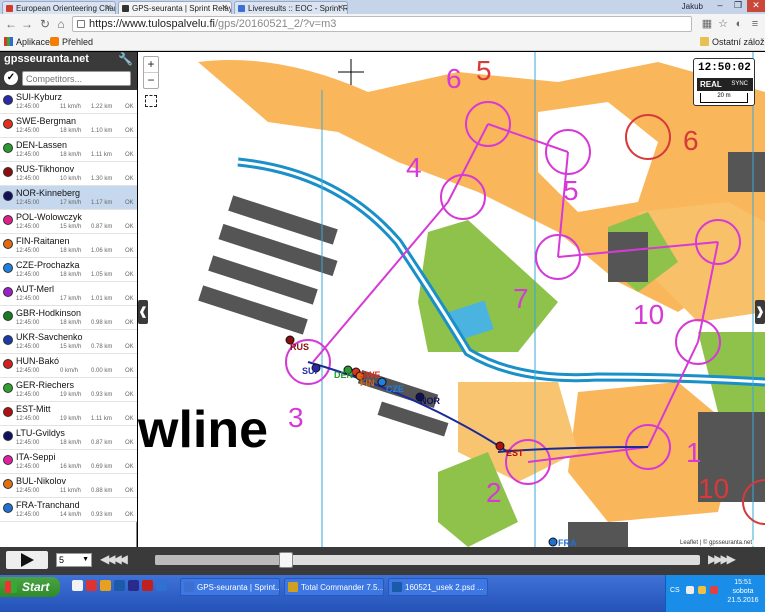  What do you see at coordinates (704, 41) in the screenshot?
I see `folder-icon` at bounding box center [704, 41].